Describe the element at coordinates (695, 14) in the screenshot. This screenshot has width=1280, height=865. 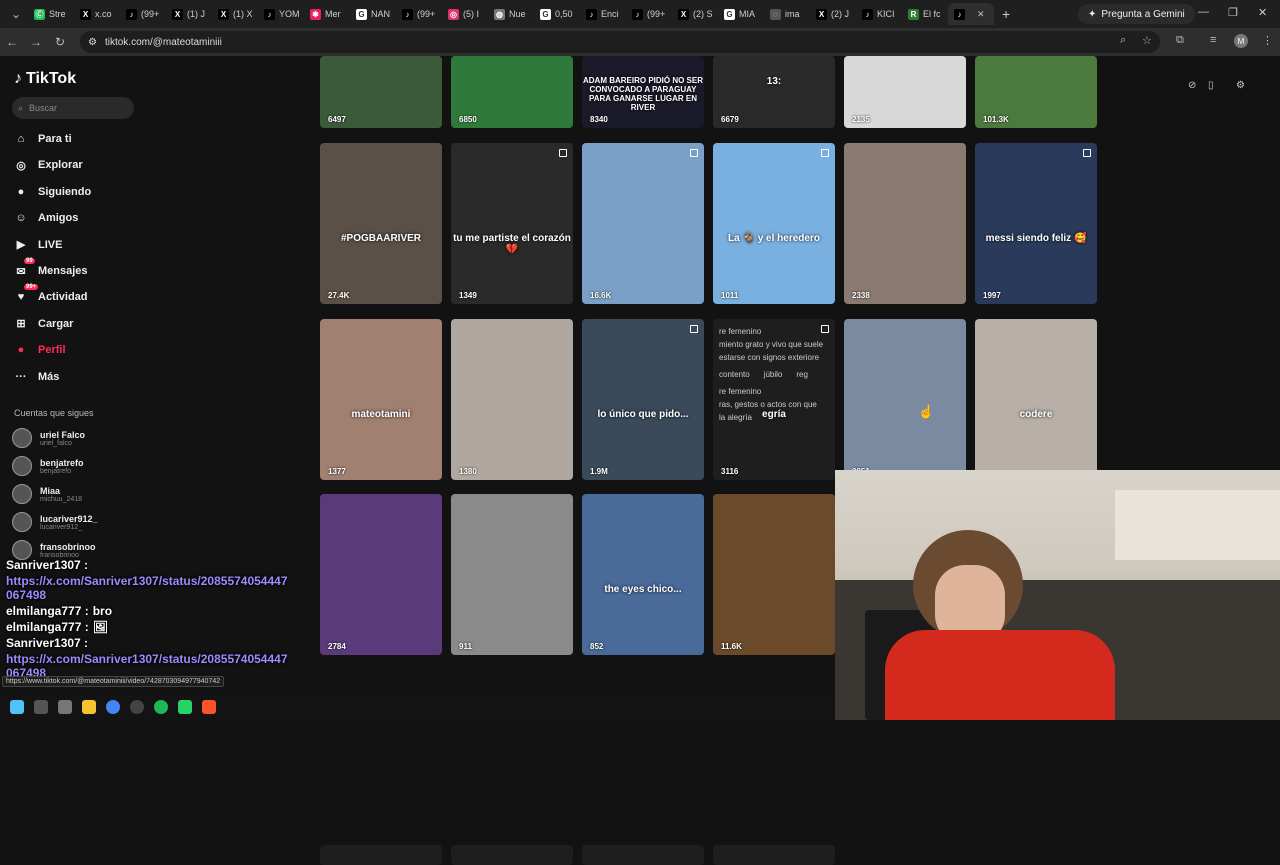
I see `browser-tab: X (2) S` at that location.